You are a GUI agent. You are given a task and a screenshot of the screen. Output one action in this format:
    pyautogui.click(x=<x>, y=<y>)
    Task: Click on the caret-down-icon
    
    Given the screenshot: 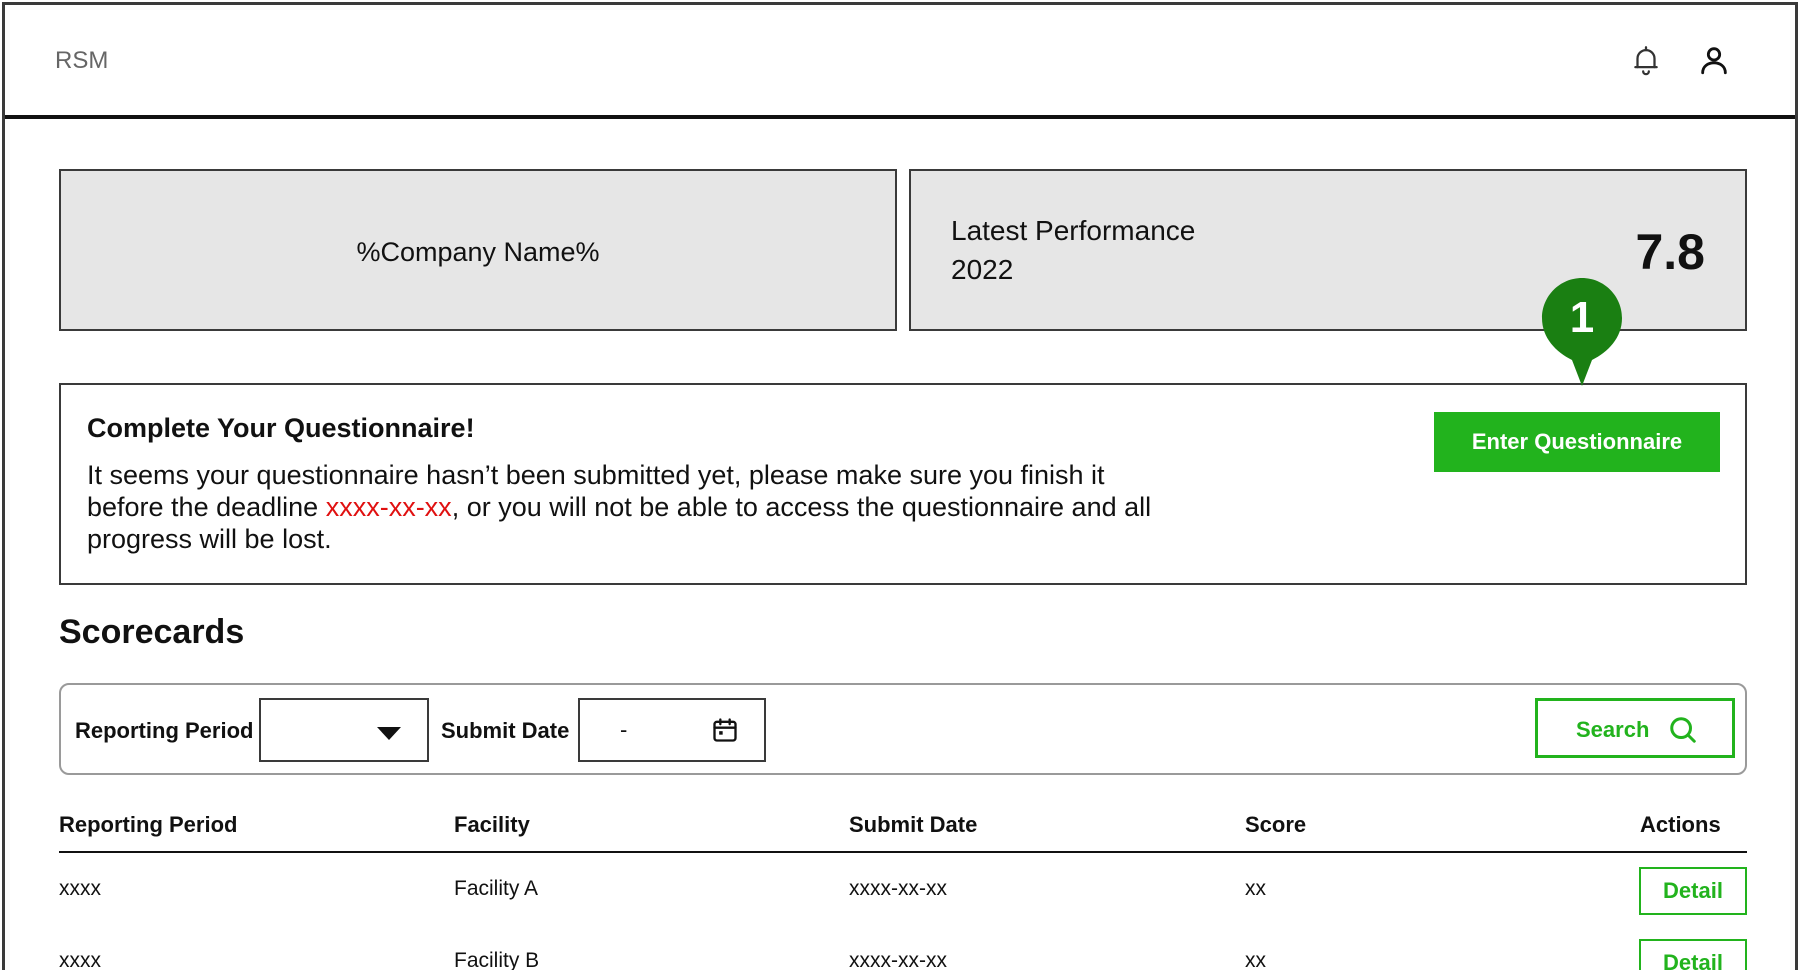 What is the action you would take?
    pyautogui.click(x=389, y=733)
    